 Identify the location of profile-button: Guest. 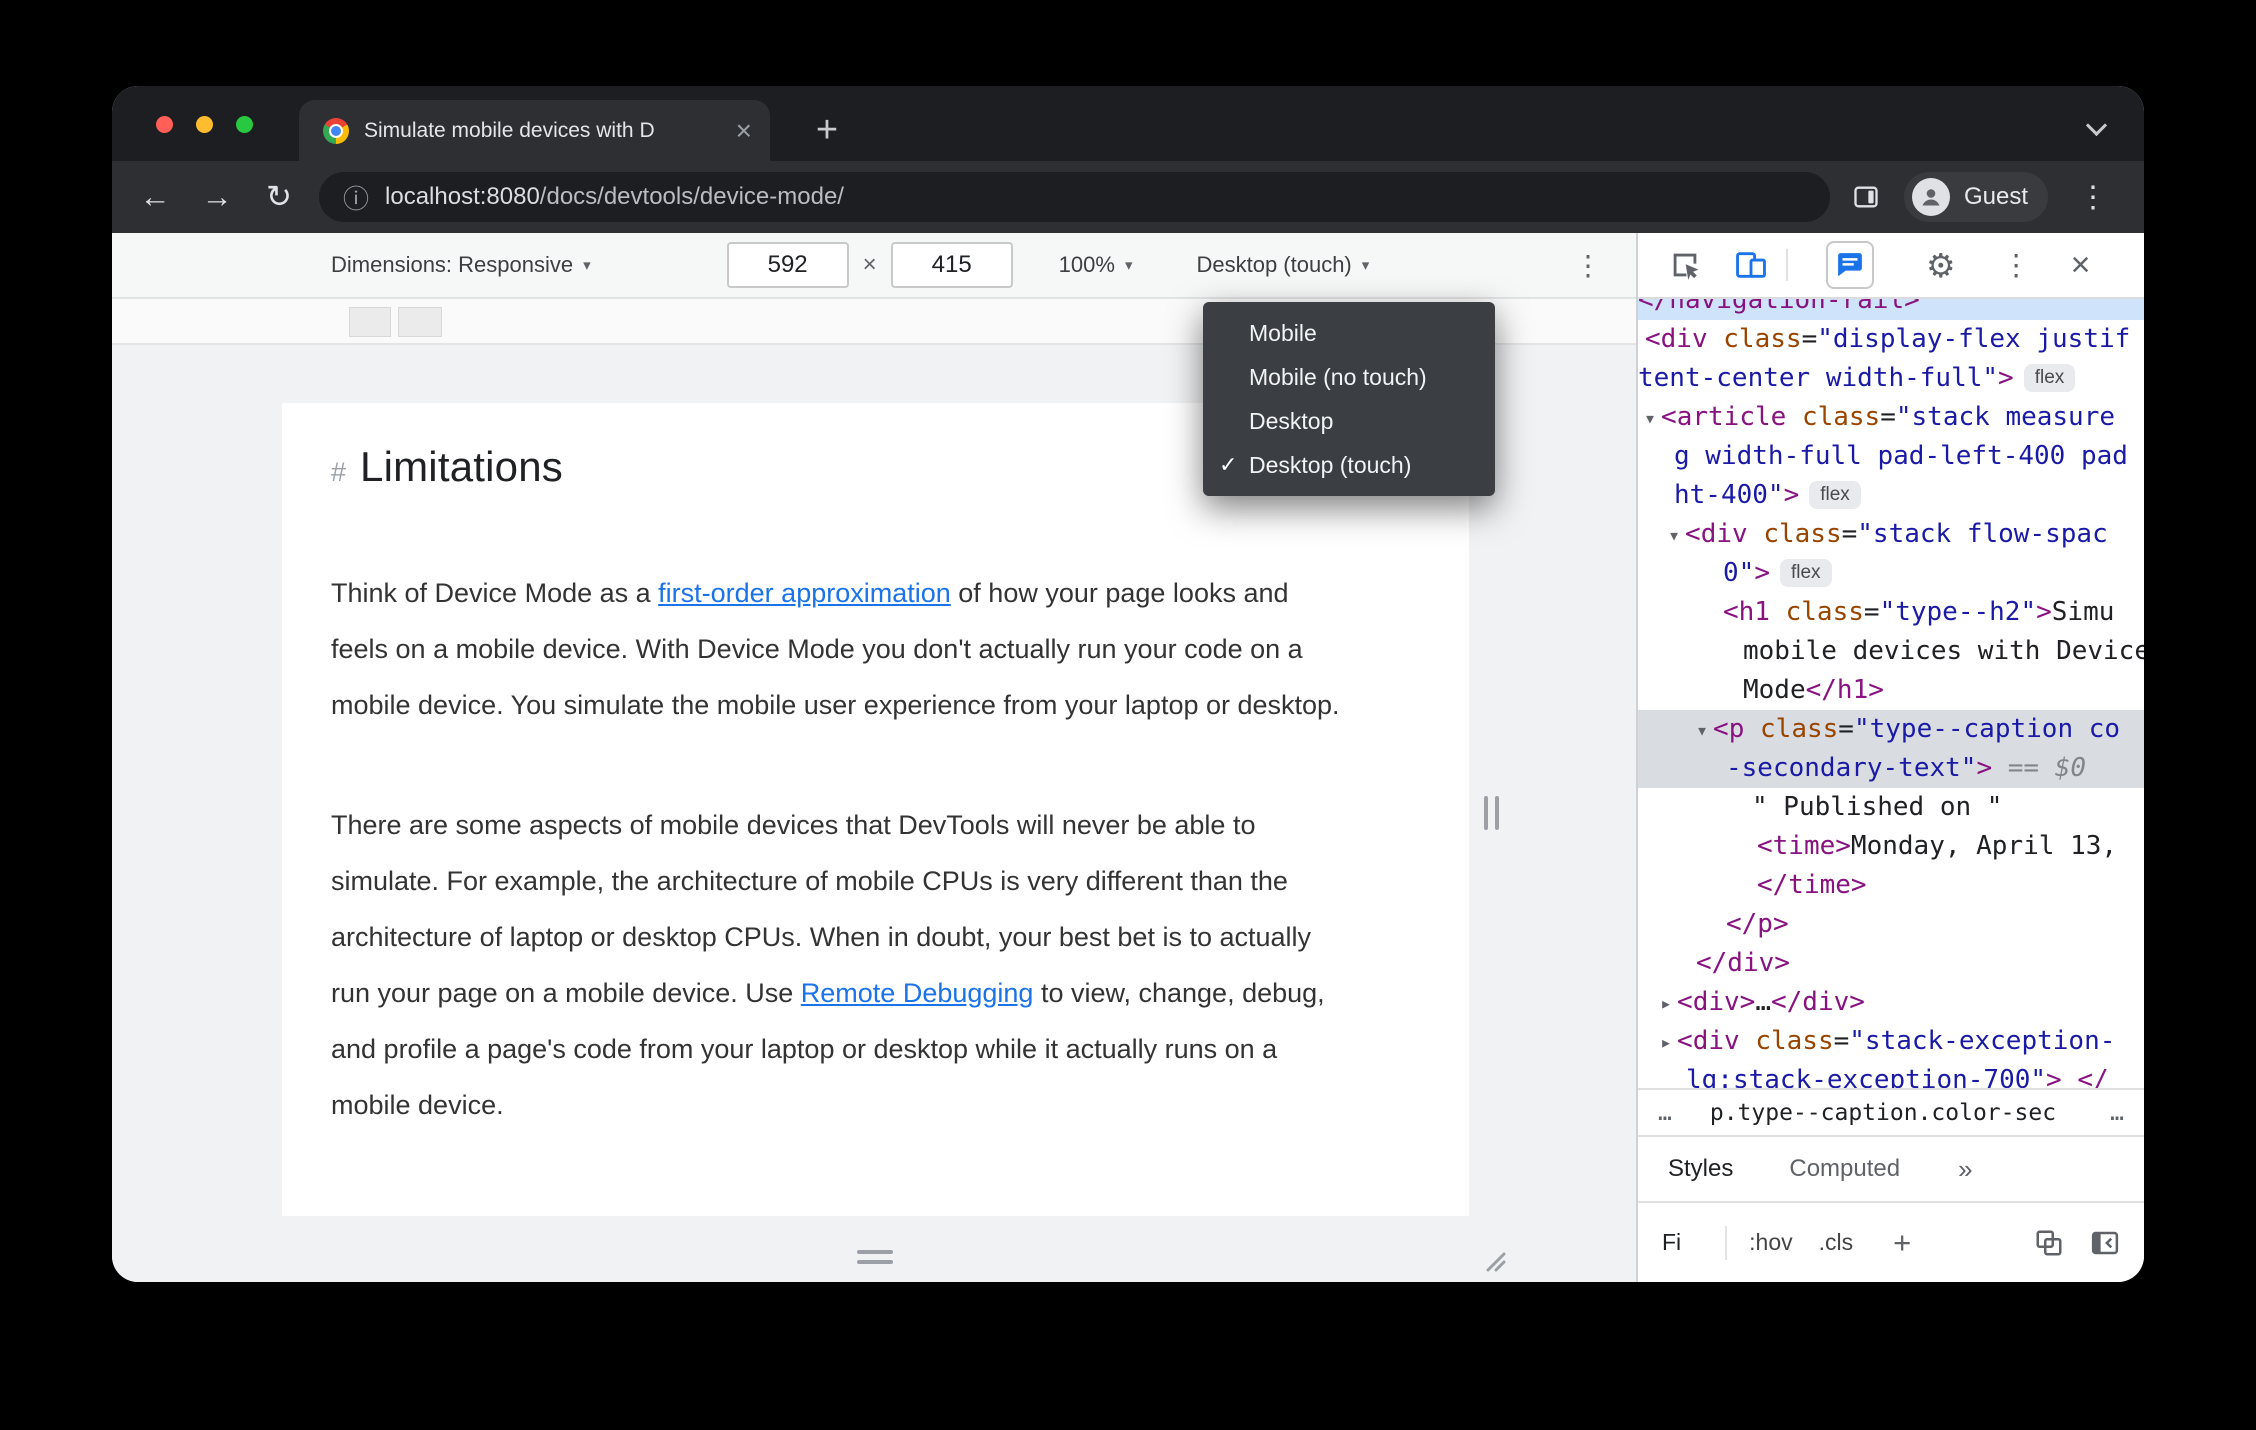
(1975, 197).